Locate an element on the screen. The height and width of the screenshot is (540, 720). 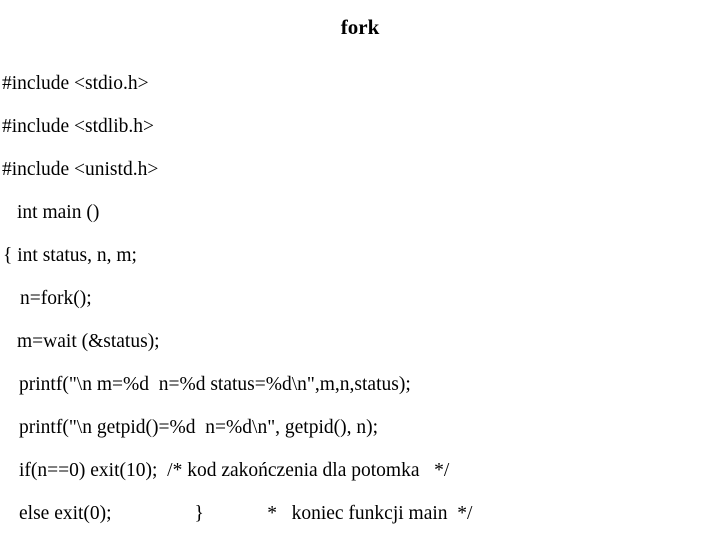
code-line: m=wait (&status); is located at coordinates (88, 341).